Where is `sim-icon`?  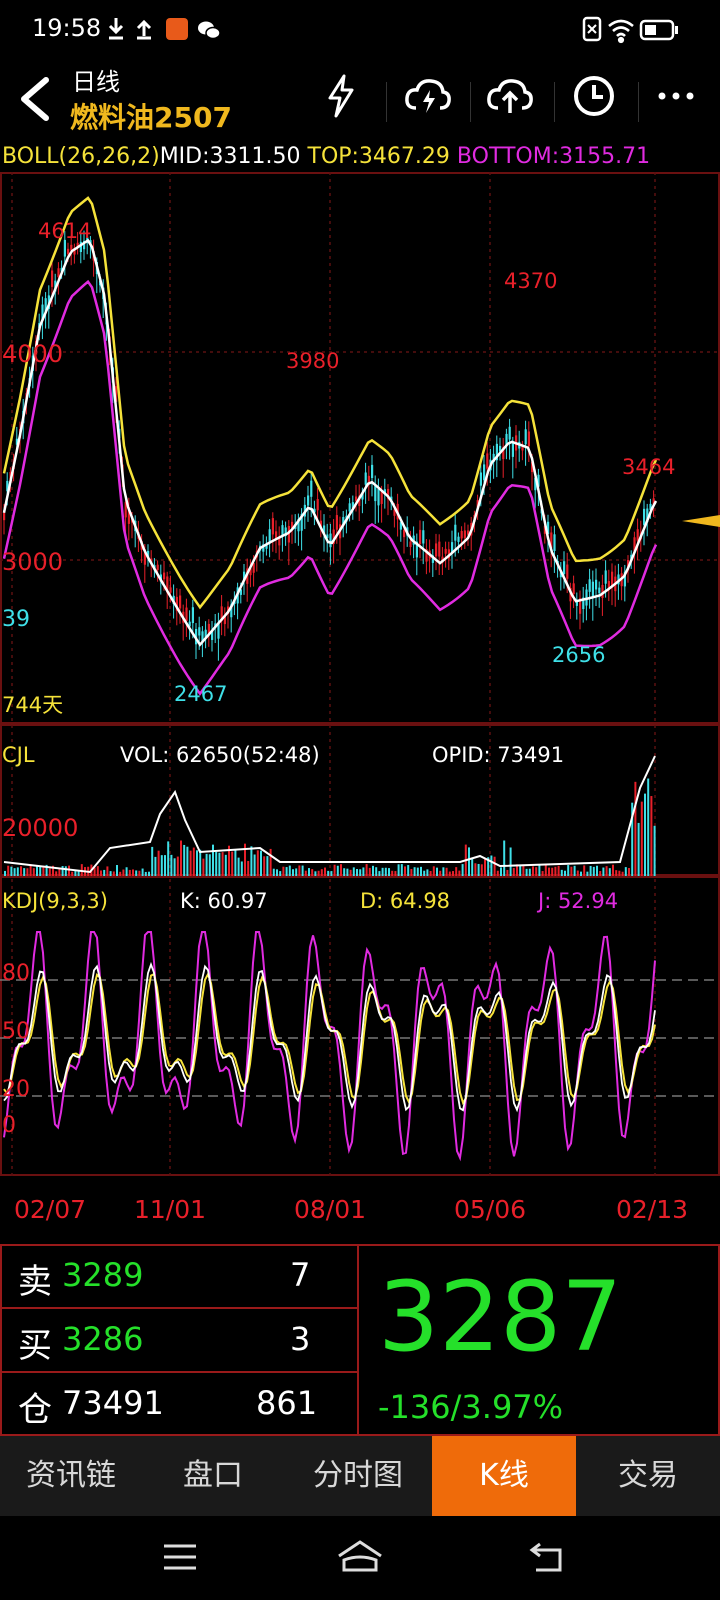 sim-icon is located at coordinates (592, 29).